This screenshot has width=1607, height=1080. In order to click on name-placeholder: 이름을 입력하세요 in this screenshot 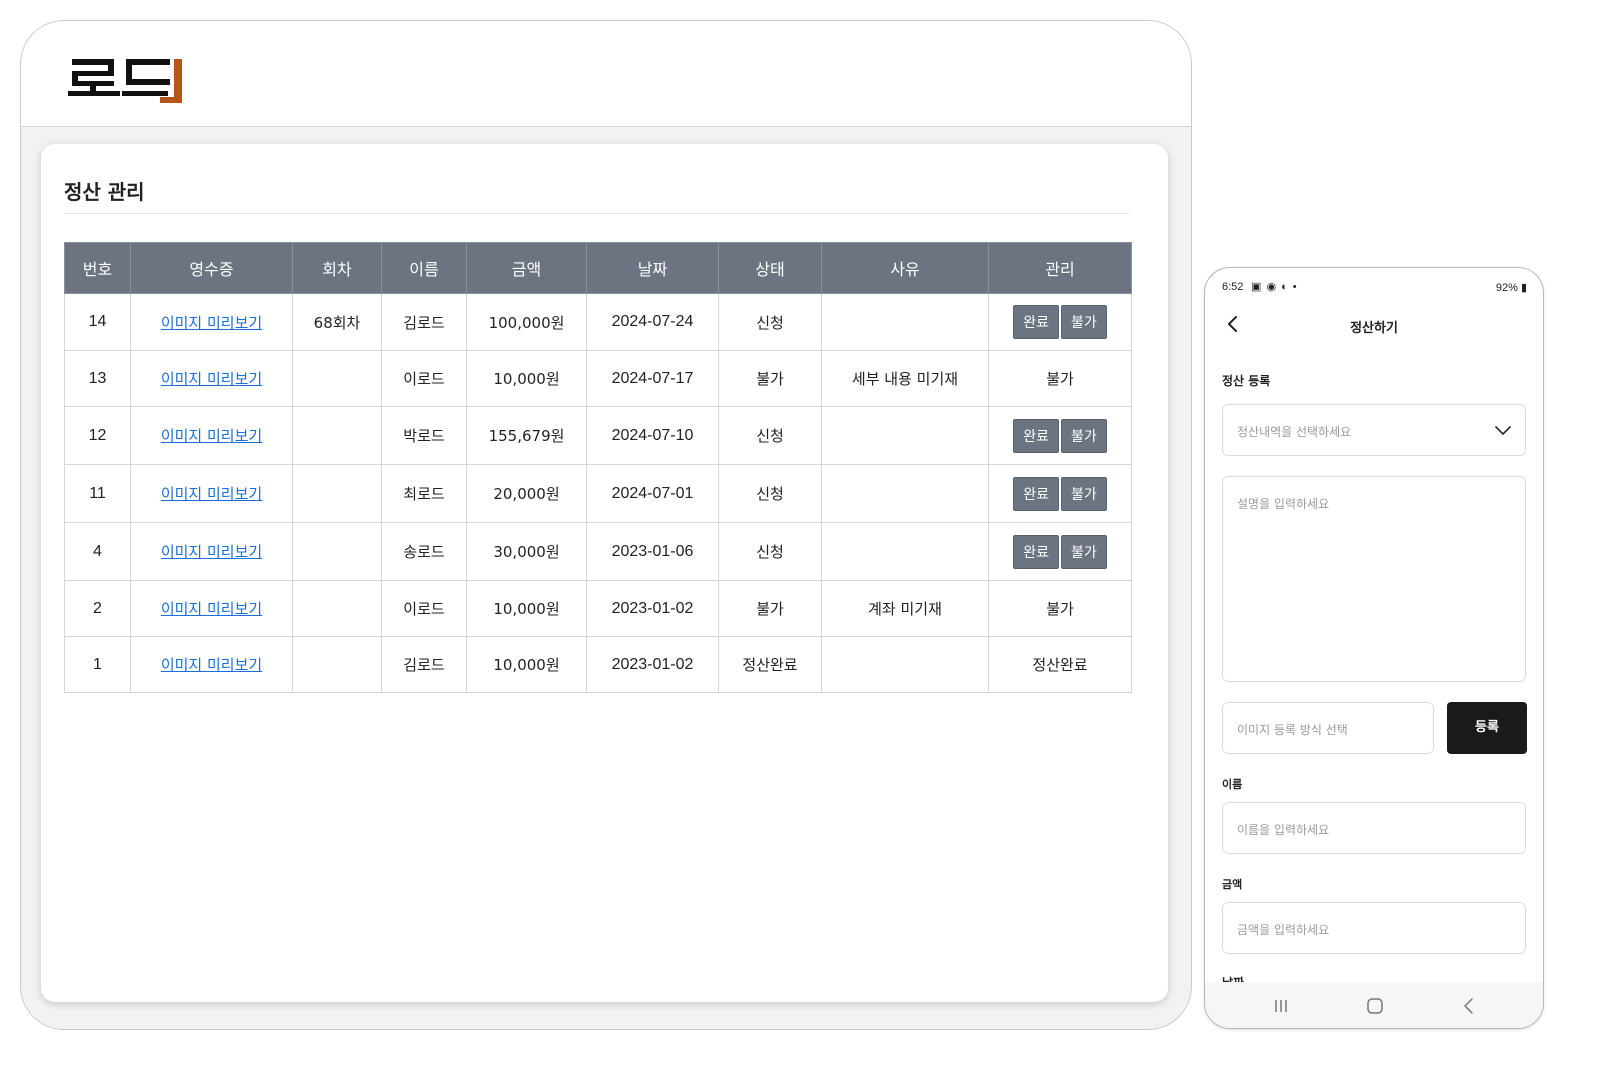, I will do `click(1283, 830)`.